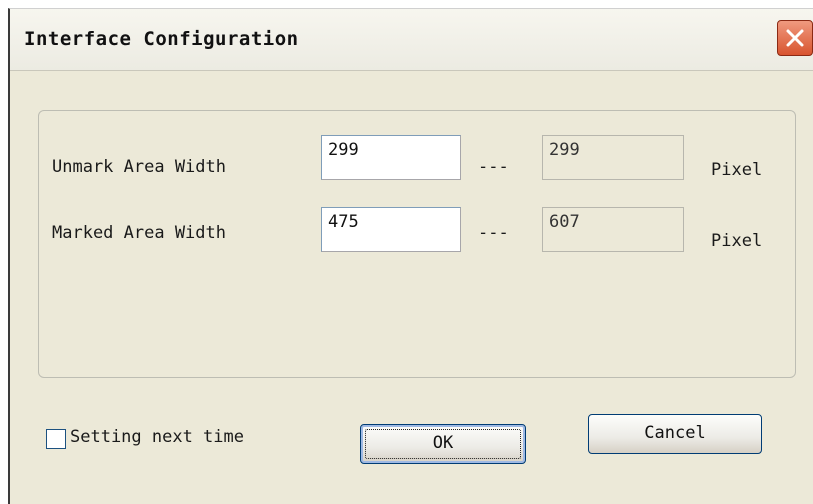  What do you see at coordinates (56, 439) in the screenshot?
I see `setting-next-time-checkbox` at bounding box center [56, 439].